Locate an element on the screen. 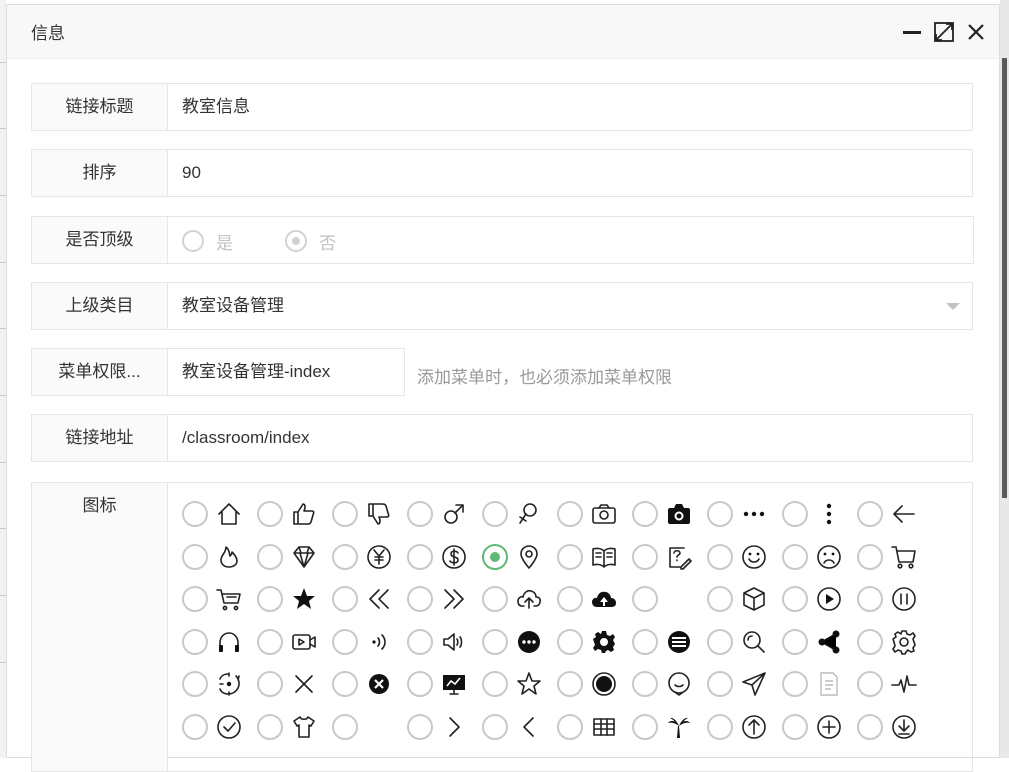 This screenshot has width=1009, height=772. video-icon is located at coordinates (304, 642).